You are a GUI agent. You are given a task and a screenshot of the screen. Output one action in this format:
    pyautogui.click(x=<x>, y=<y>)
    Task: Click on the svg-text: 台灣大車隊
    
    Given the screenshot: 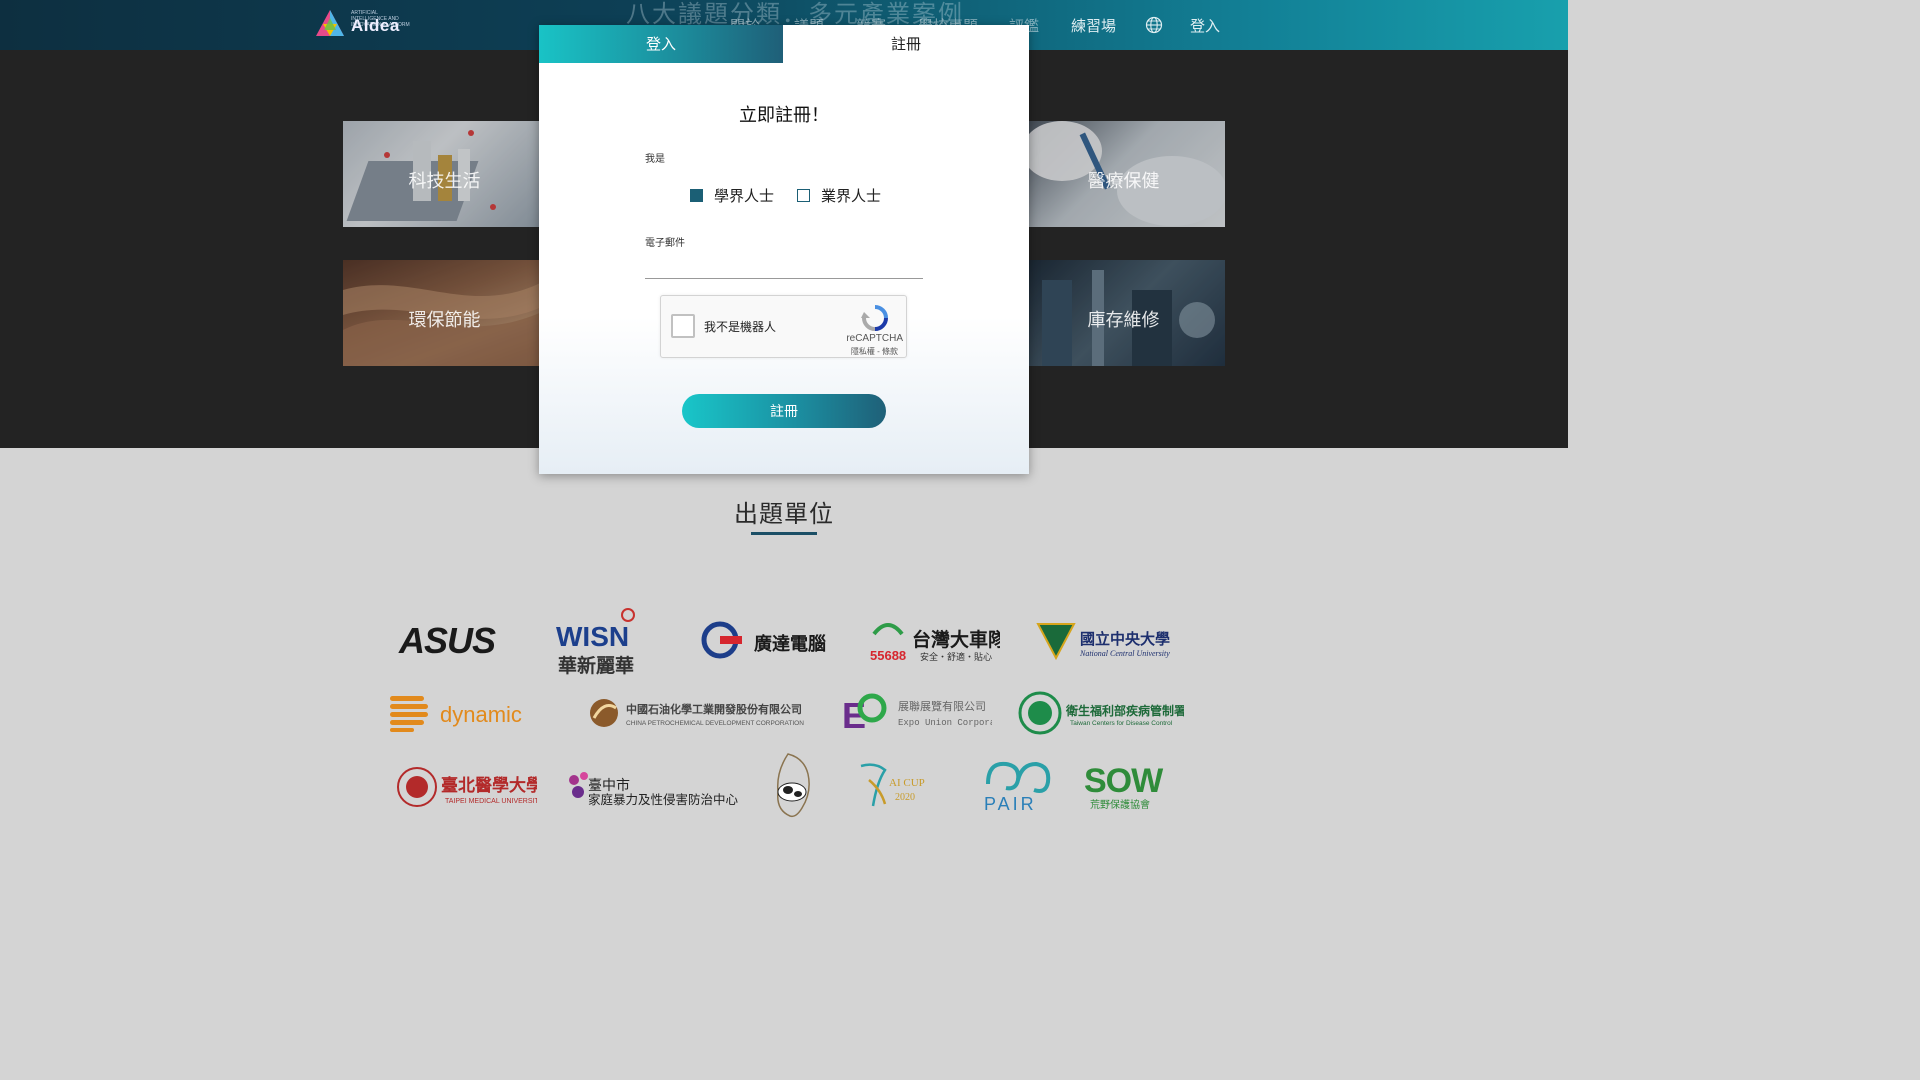 What is the action you would take?
    pyautogui.click(x=956, y=639)
    